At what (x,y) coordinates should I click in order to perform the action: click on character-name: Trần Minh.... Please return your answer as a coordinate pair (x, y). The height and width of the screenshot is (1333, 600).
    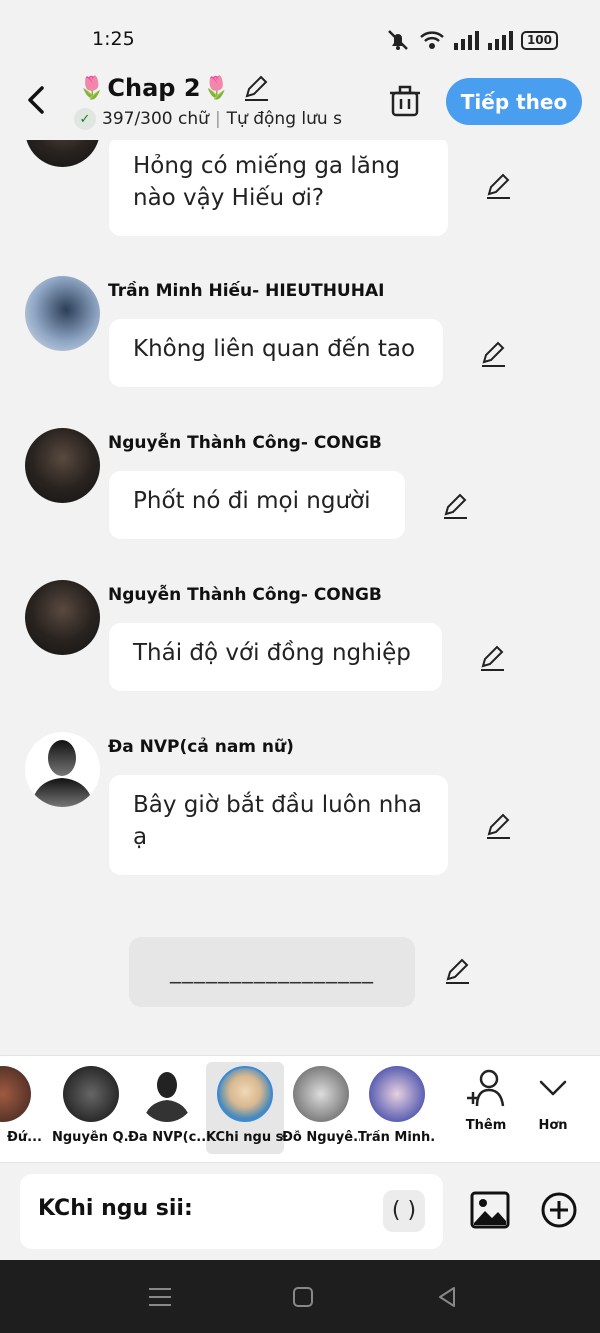
    Looking at the image, I should click on (397, 1137).